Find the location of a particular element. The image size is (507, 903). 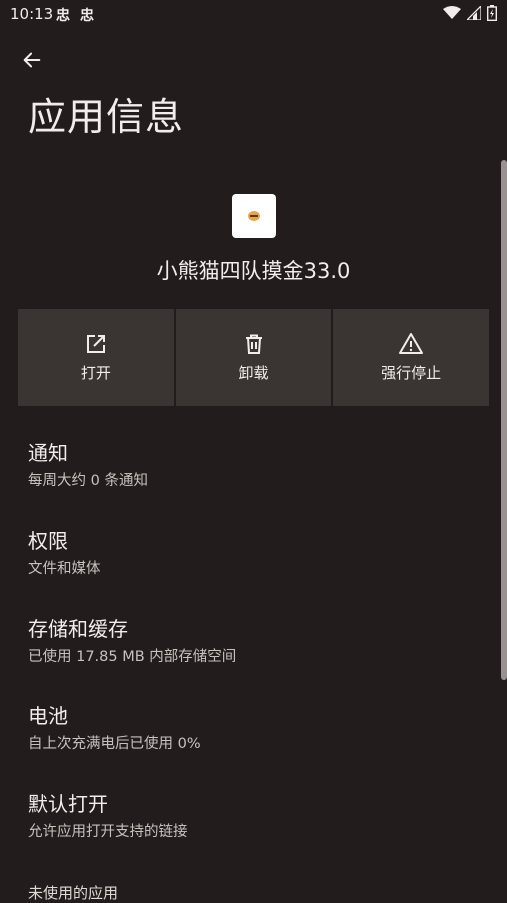

item-subtitle: 允许应用打开支持的链接 is located at coordinates (108, 832).